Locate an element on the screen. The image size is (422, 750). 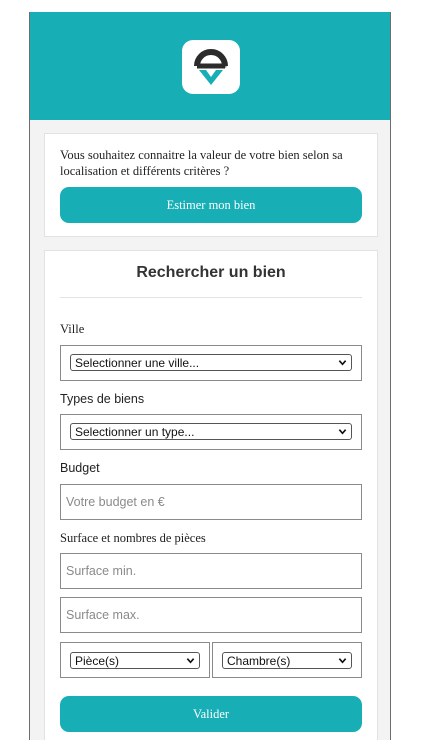
type-label: Types de biens is located at coordinates (102, 399).